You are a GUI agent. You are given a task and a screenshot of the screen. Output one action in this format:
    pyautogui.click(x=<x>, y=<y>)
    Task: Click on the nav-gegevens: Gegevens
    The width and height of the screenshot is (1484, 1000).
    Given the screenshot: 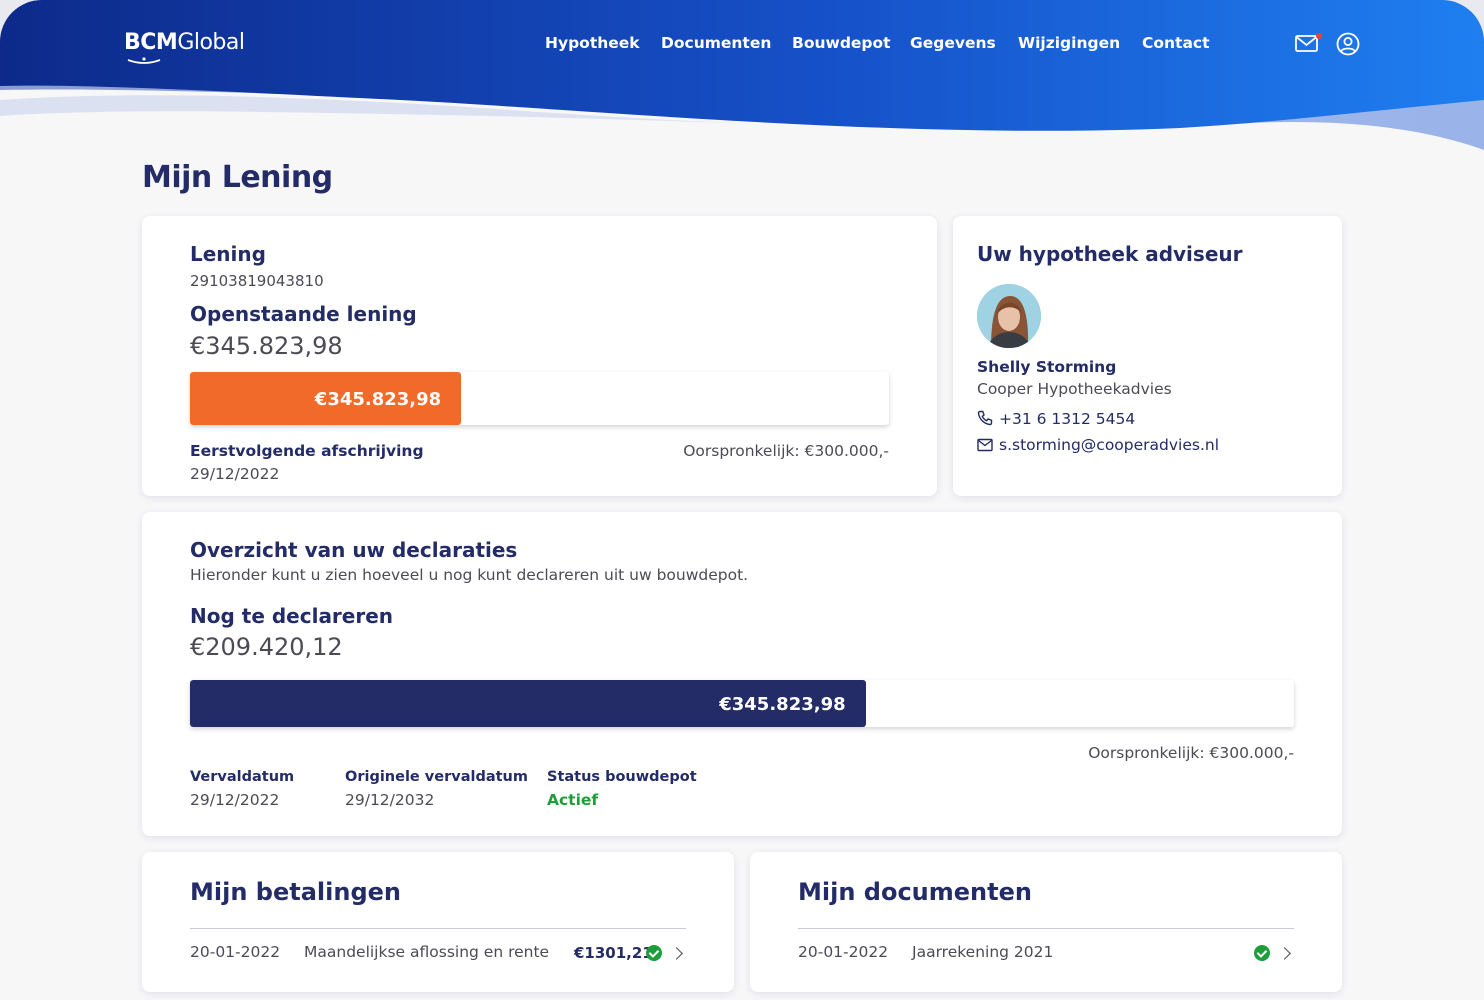 What is the action you would take?
    pyautogui.click(x=953, y=43)
    